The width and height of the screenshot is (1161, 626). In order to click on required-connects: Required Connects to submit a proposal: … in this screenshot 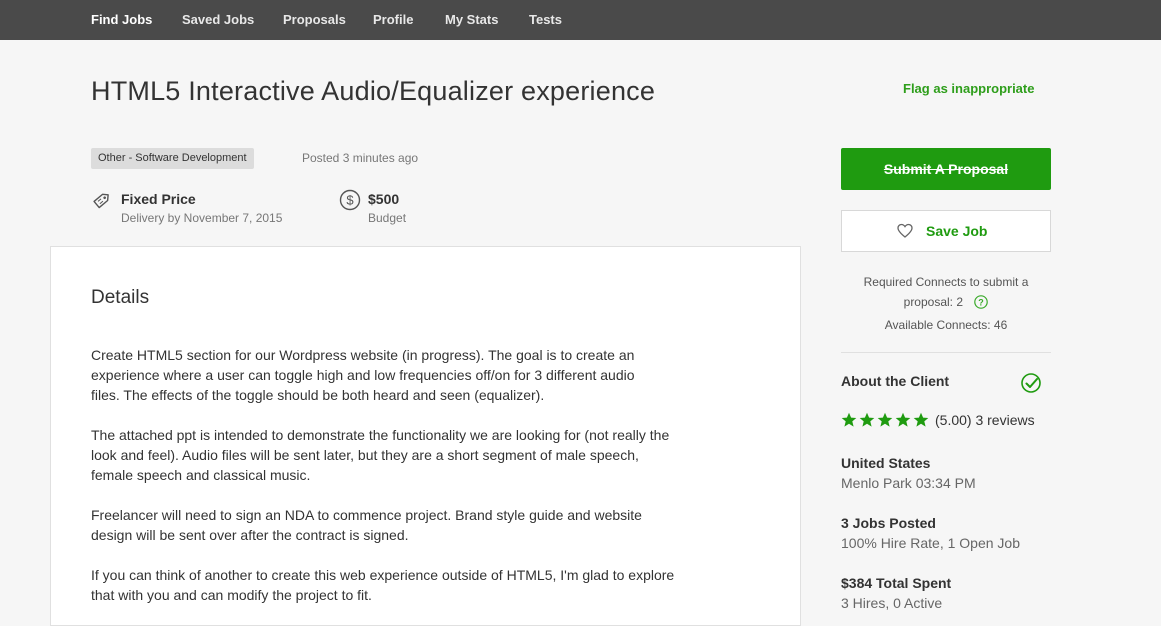, I will do `click(946, 293)`.